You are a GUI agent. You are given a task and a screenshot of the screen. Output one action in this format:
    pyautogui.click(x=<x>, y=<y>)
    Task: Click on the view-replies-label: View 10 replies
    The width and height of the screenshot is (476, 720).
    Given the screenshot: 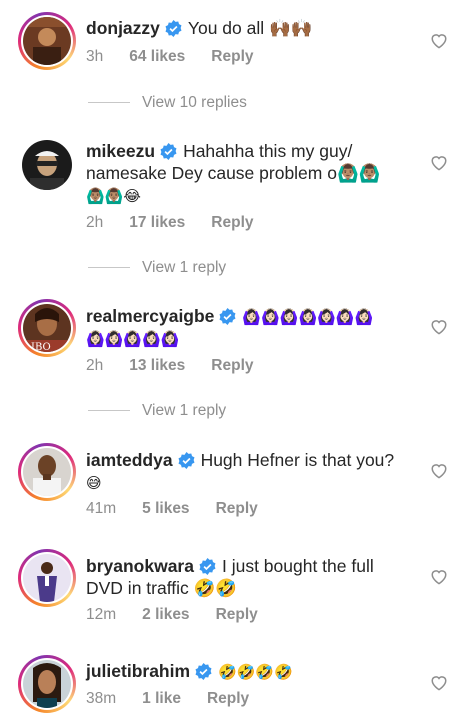 What is the action you would take?
    pyautogui.click(x=194, y=102)
    